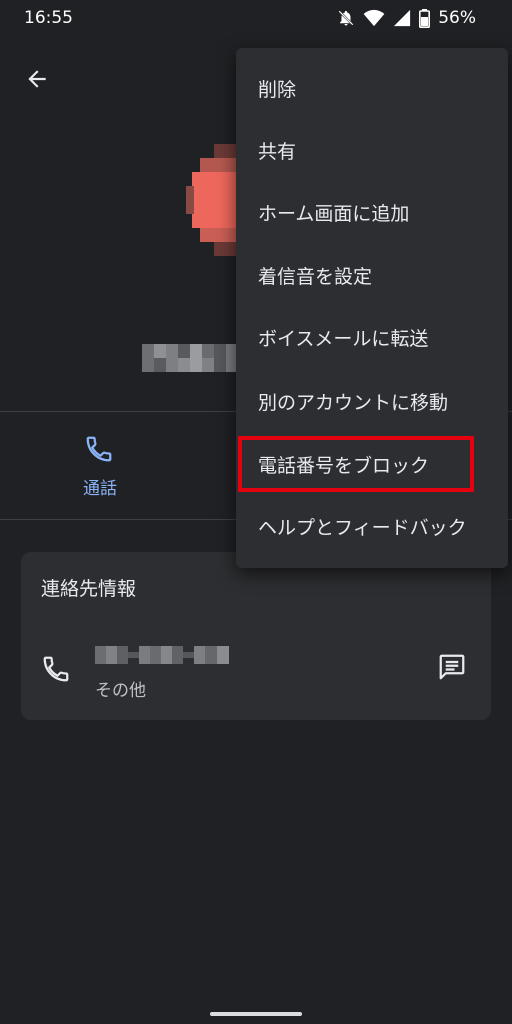  I want to click on message-icon, so click(454, 669).